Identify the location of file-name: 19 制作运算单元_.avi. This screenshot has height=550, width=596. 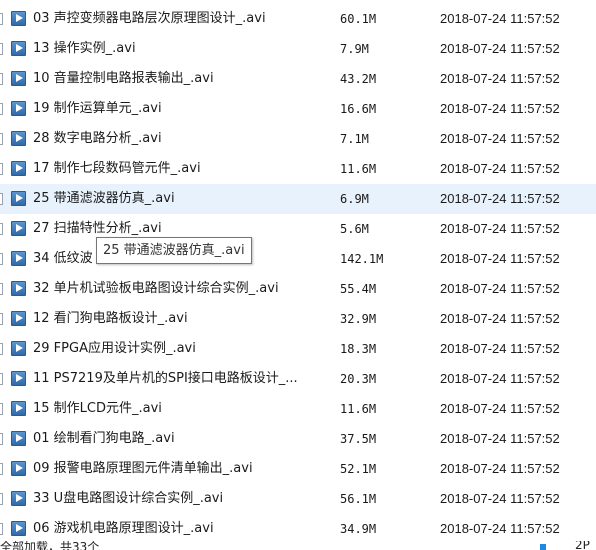
(97, 109).